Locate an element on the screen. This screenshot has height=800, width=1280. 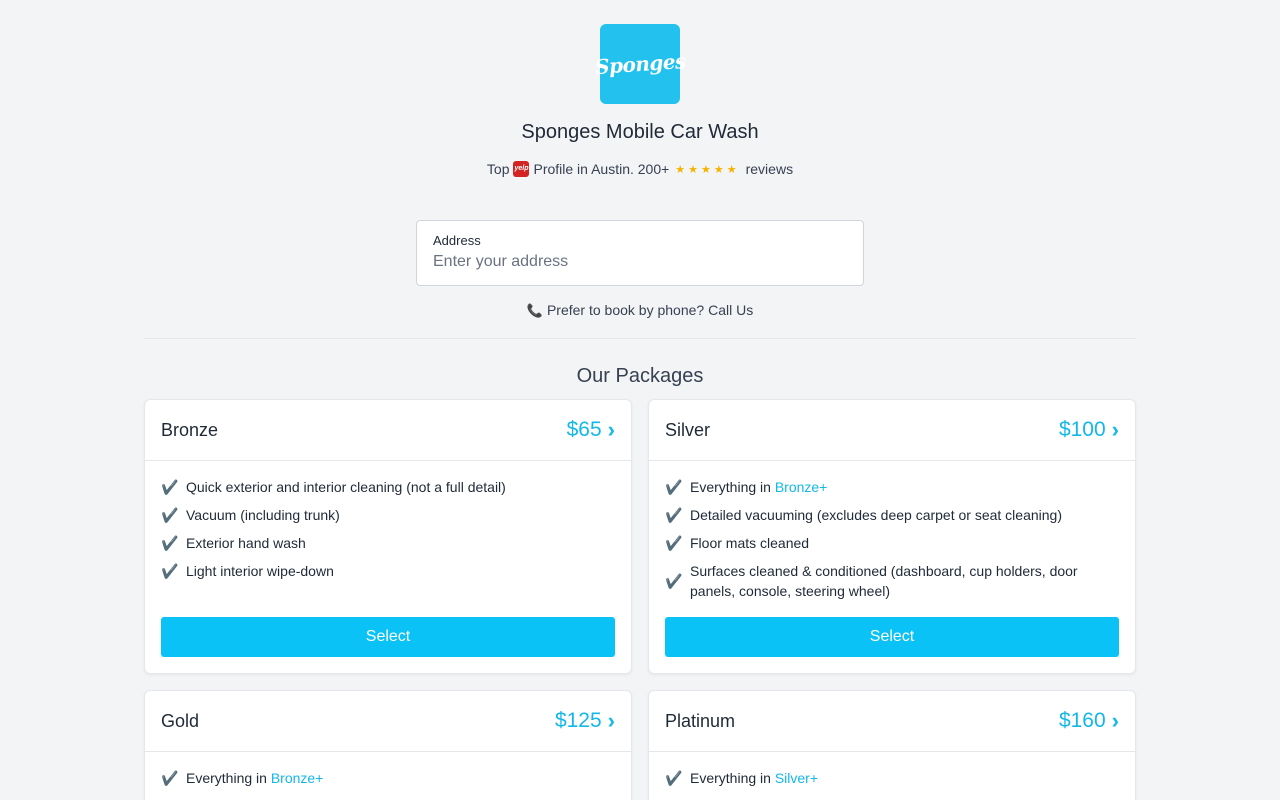
package-price-button: $65 › is located at coordinates (591, 430).